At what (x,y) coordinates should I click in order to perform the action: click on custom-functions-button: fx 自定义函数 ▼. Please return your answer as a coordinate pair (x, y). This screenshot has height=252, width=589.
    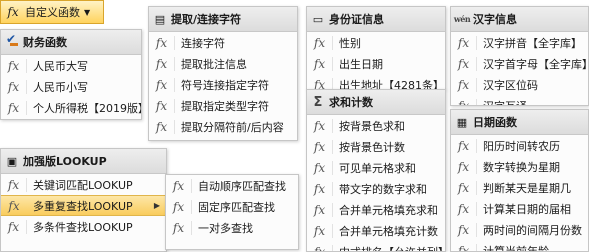
    Looking at the image, I should click on (52, 12).